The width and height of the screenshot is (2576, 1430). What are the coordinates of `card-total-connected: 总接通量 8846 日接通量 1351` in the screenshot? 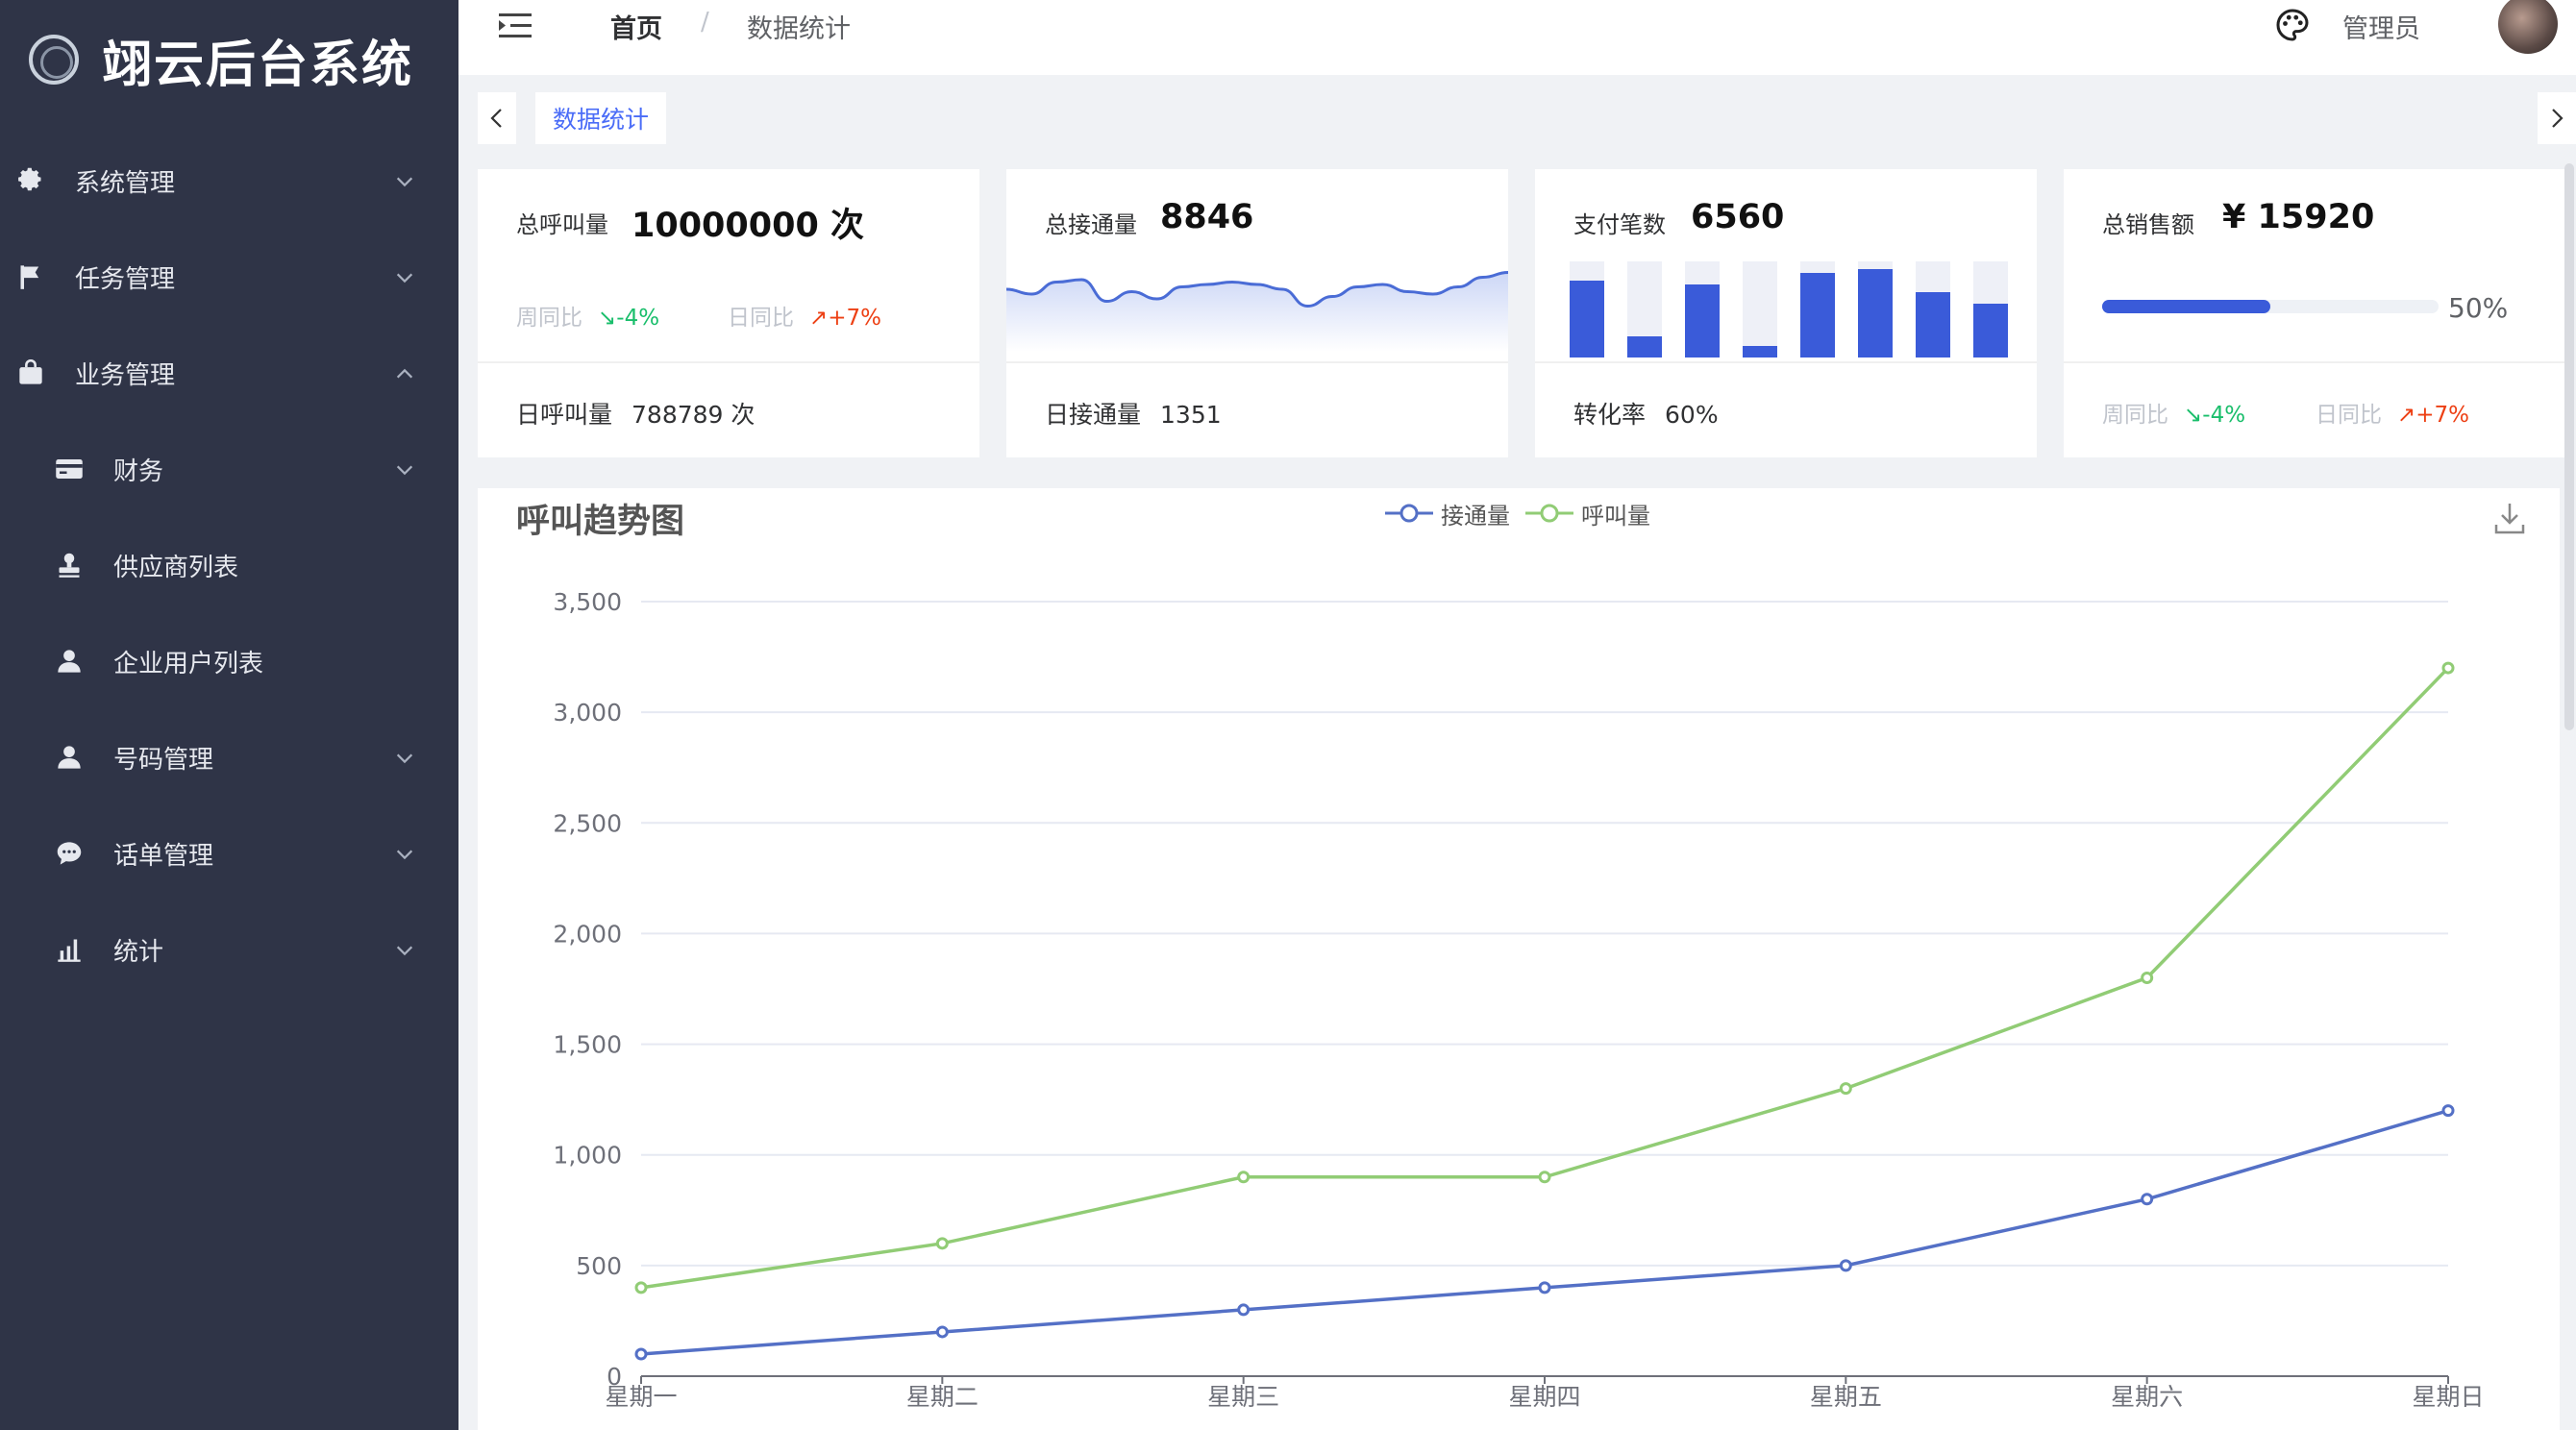 It's located at (1257, 313).